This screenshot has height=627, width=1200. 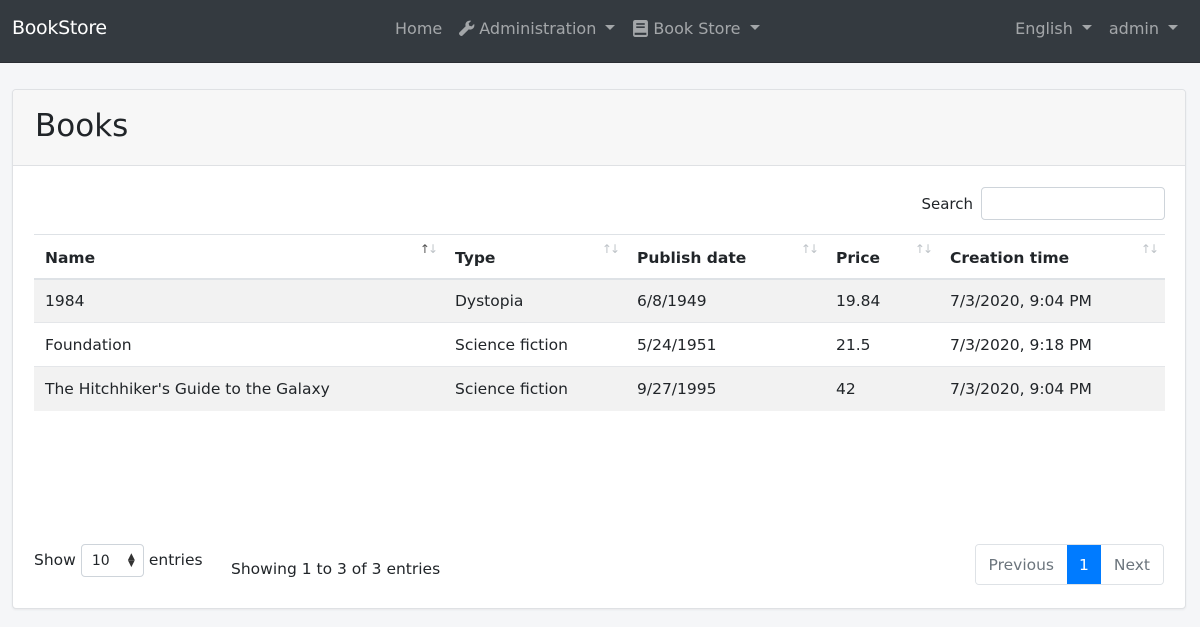 What do you see at coordinates (1133, 28) in the screenshot?
I see `user-label: admin` at bounding box center [1133, 28].